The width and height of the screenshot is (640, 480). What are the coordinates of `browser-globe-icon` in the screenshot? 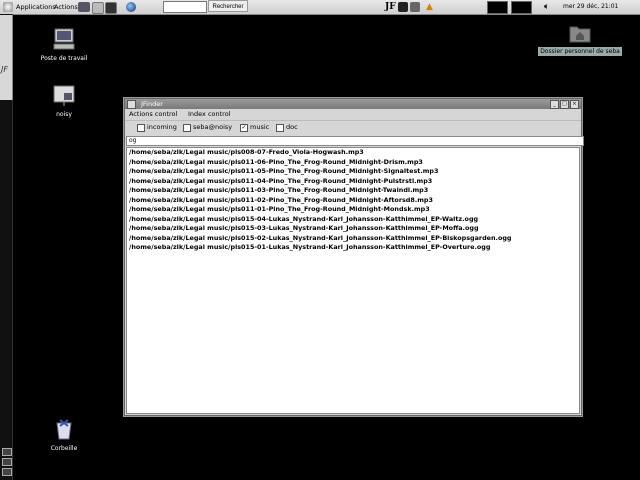 It's located at (131, 7).